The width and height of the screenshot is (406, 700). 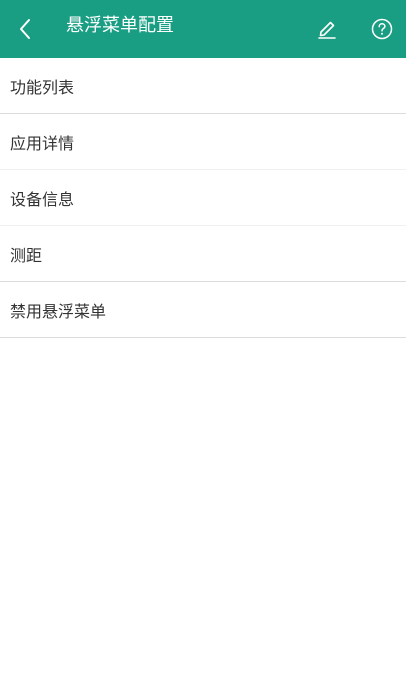 I want to click on chevron-left-icon, so click(x=26, y=29).